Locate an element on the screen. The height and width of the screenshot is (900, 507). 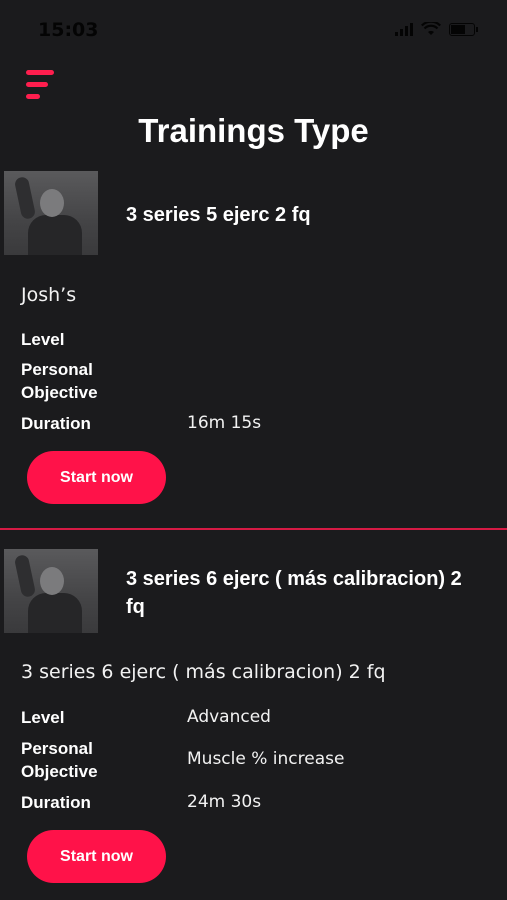
status-time: 15:03 is located at coordinates (68, 30).